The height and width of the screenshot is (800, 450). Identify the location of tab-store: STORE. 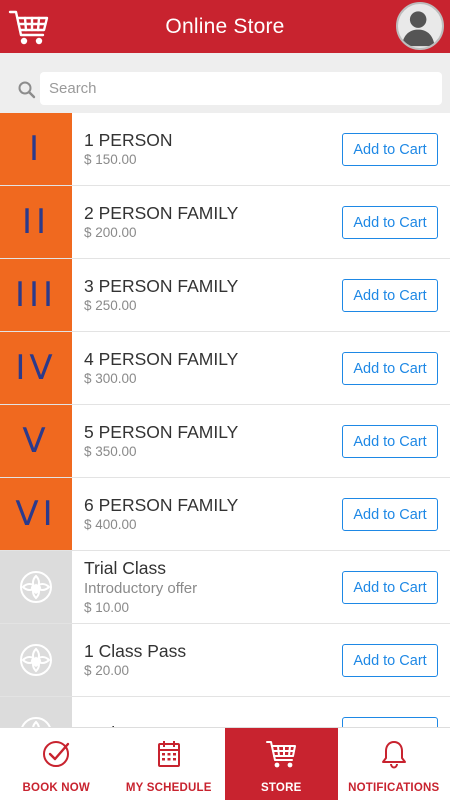
(281, 764).